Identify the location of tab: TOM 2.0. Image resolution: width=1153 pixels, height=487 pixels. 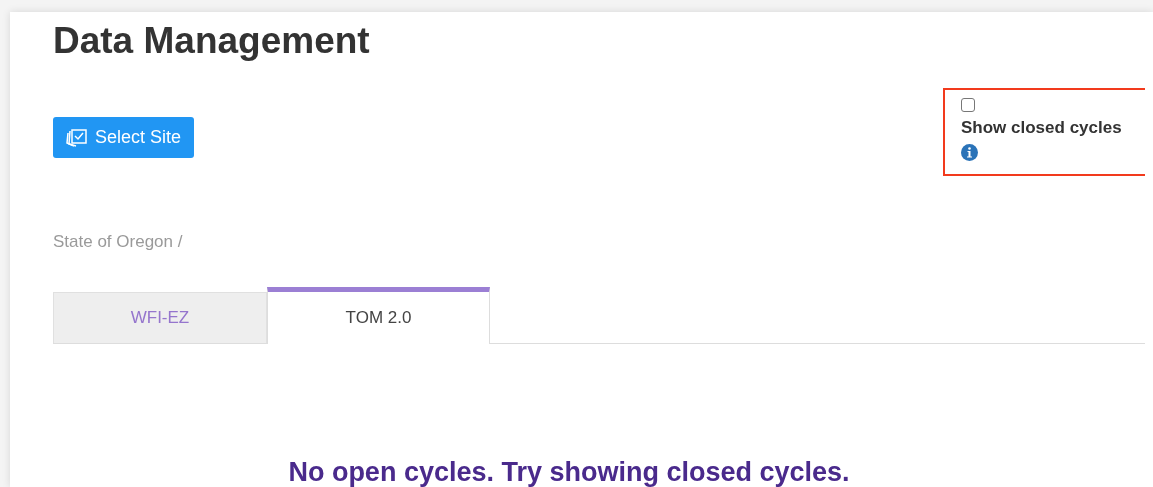
(378, 315).